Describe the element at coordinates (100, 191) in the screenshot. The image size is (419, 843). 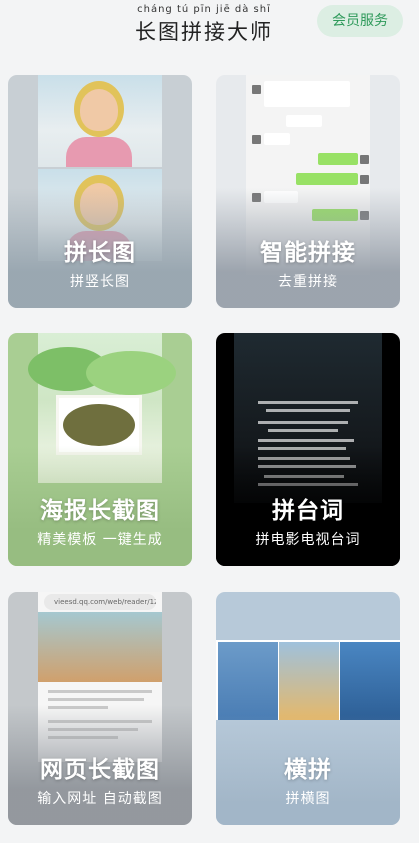
I see `card-long-image: 拼长图 拼竖长图` at that location.